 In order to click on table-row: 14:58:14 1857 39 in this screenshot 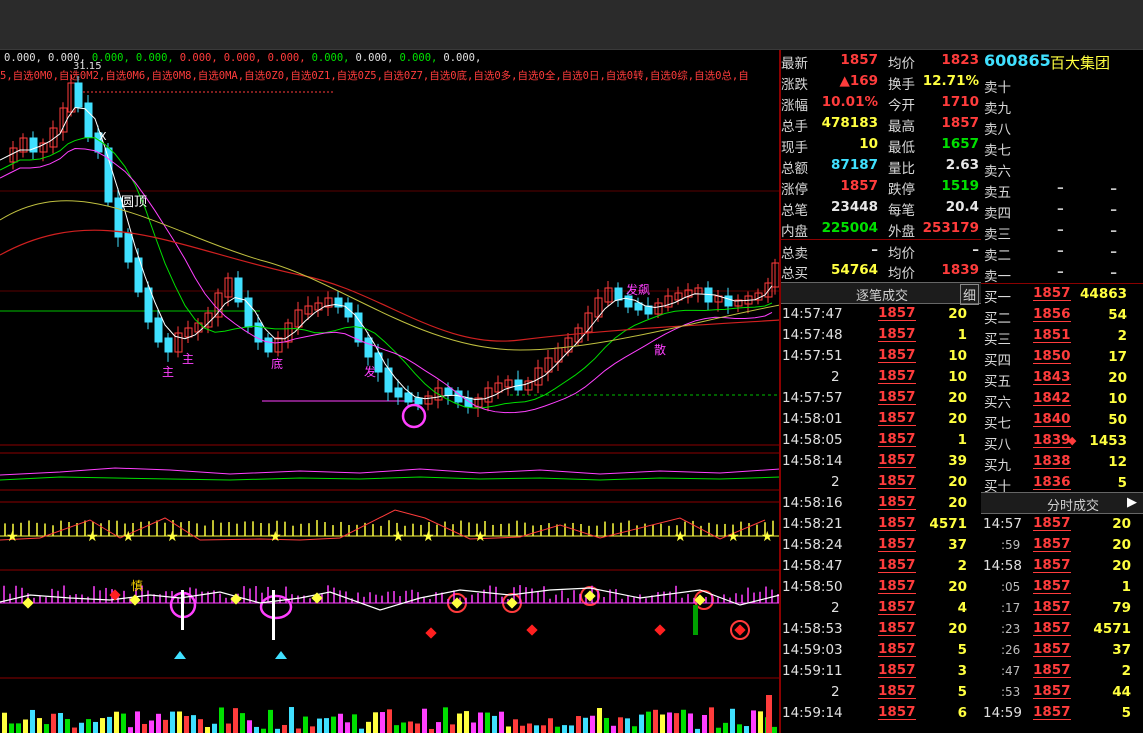, I will do `click(880, 461)`.